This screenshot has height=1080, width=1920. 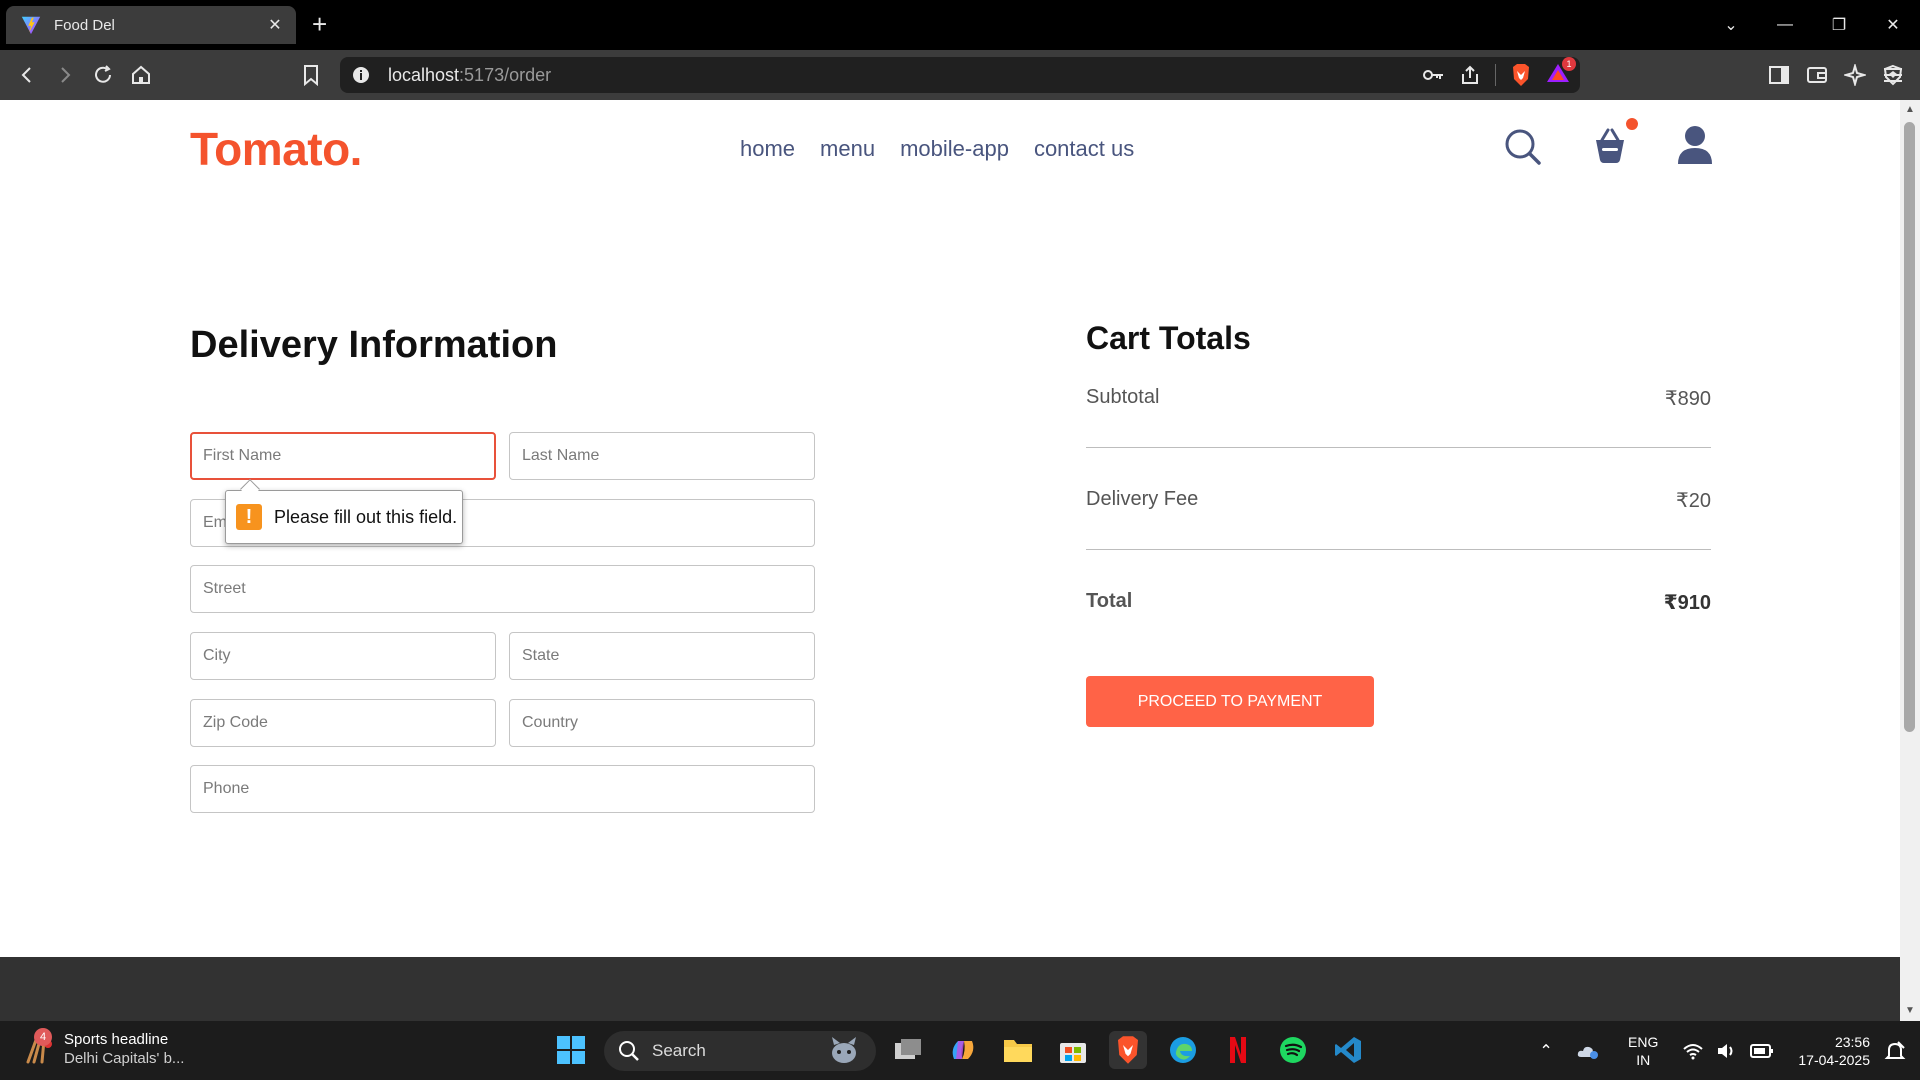 I want to click on warning-icon: !, so click(x=249, y=517).